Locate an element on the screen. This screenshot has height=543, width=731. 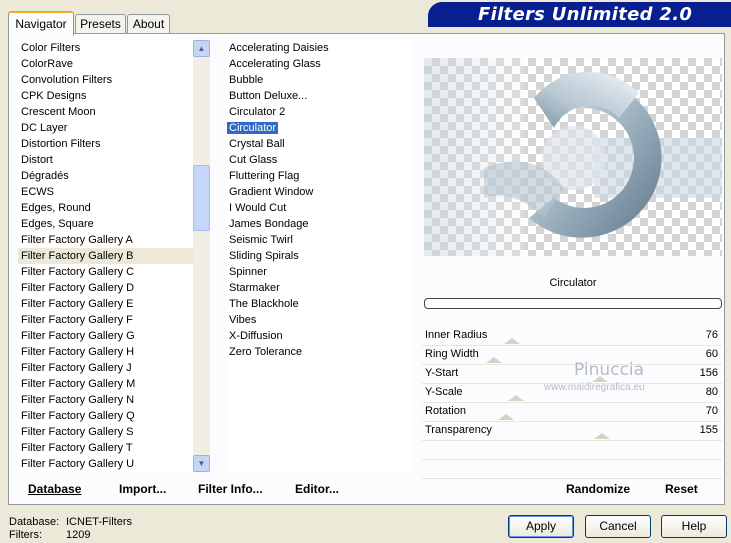
param-value: 76 is located at coordinates (711, 335).